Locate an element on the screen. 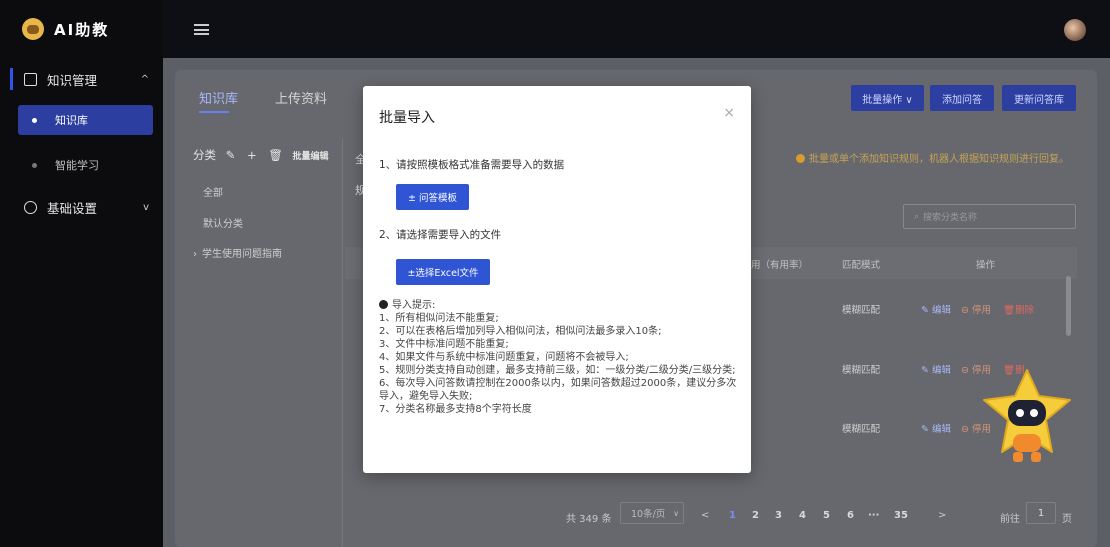  step-2-text: 2、请选择需要导入的文件 is located at coordinates (440, 235).